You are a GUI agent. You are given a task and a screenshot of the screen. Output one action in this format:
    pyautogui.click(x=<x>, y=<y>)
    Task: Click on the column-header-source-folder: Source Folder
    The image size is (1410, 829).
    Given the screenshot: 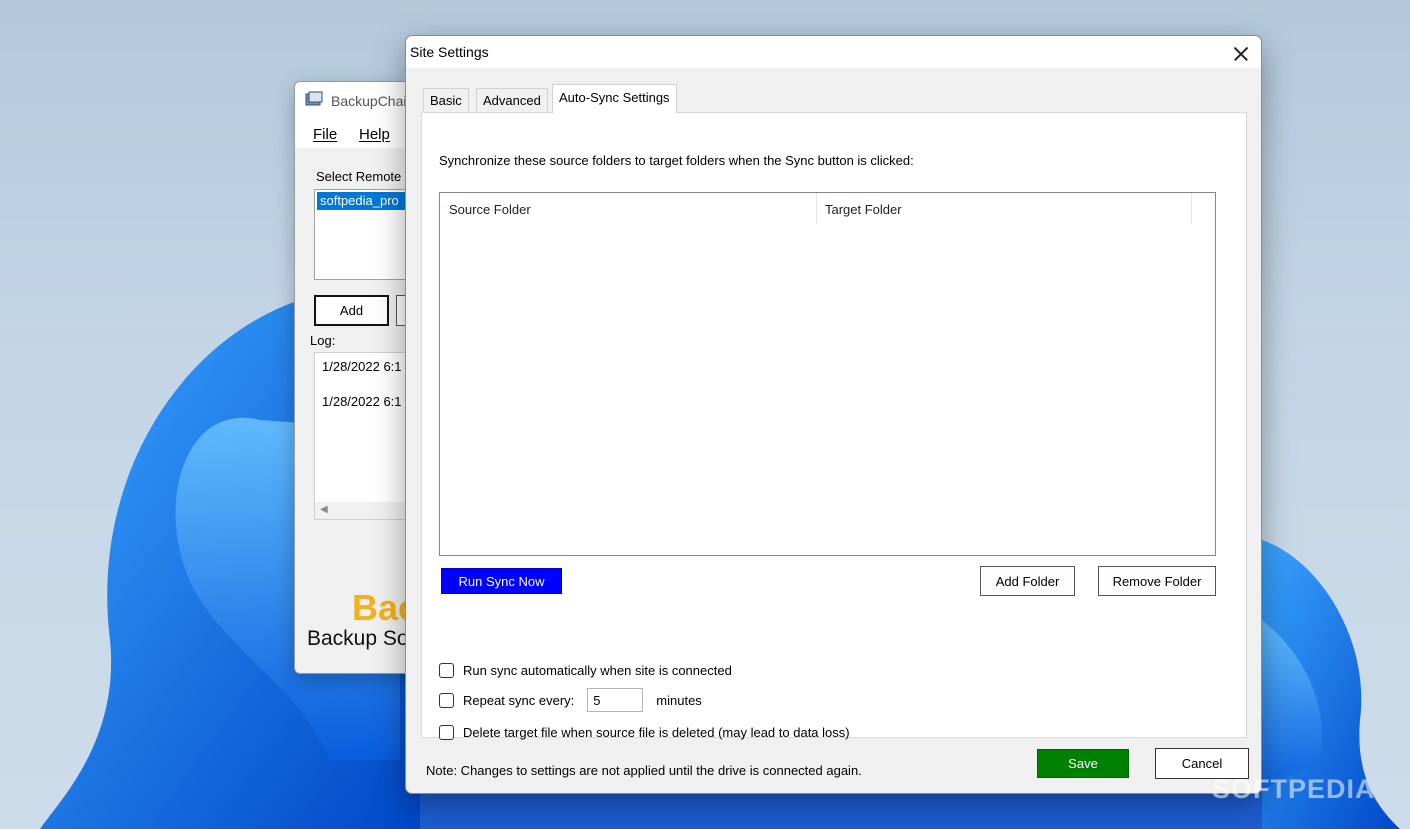 What is the action you would take?
    pyautogui.click(x=628, y=208)
    